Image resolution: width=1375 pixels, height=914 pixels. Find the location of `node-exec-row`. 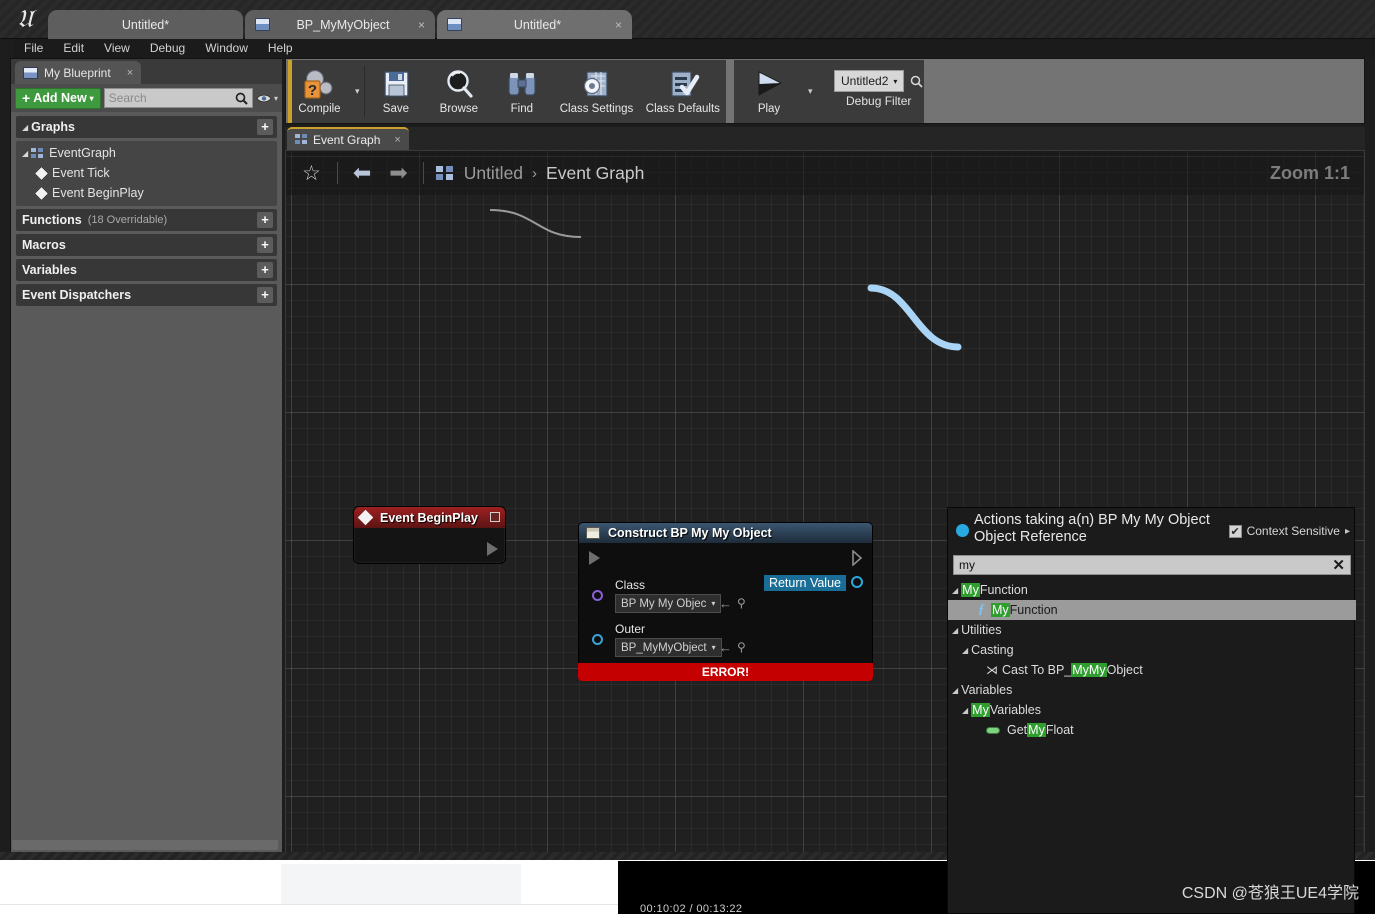

node-exec-row is located at coordinates (726, 558).